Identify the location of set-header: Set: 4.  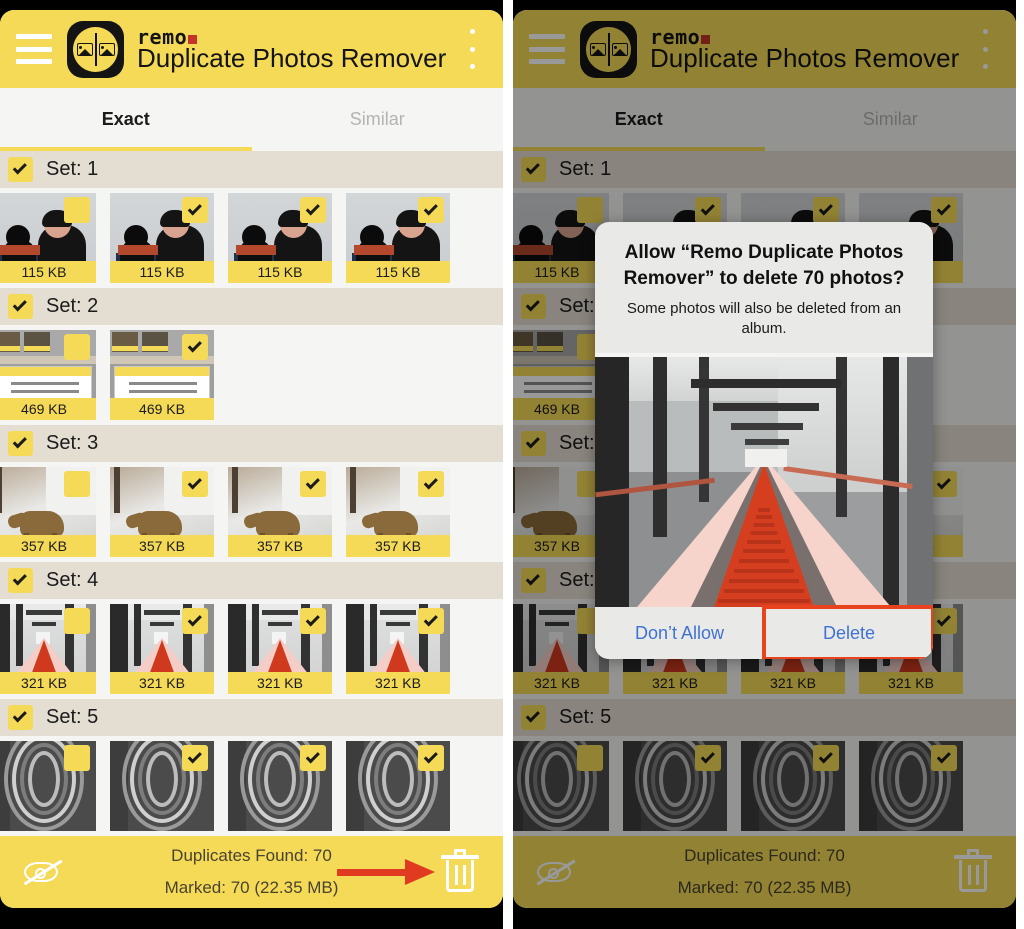
(251, 580).